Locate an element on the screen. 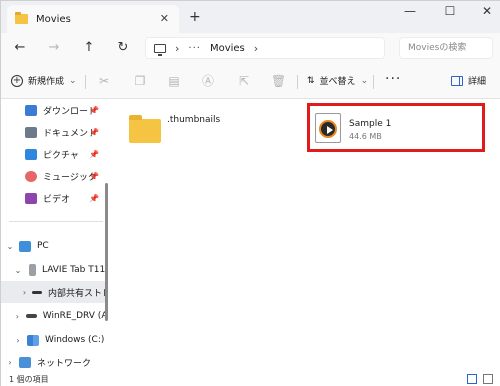  sort-button: ⇅ 並べ替え ⌄ is located at coordinates (338, 81).